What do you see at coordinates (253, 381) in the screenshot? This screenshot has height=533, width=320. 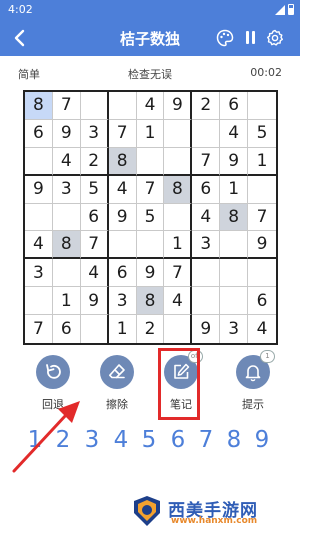 I see `hint-button: 1 提示` at bounding box center [253, 381].